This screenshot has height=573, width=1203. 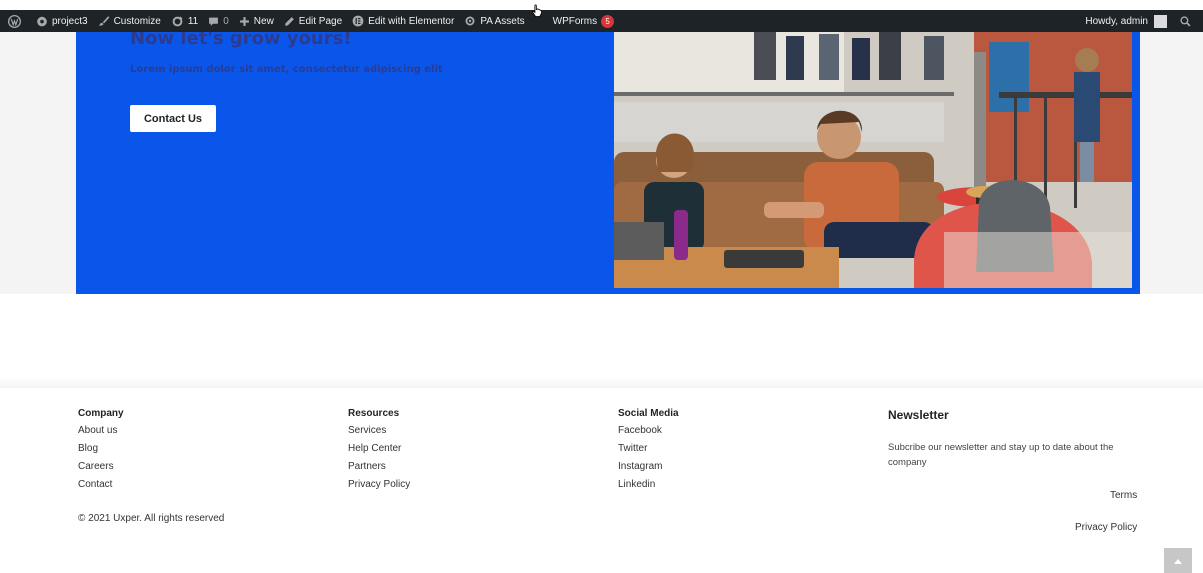 What do you see at coordinates (103, 21) in the screenshot?
I see `brush-icon` at bounding box center [103, 21].